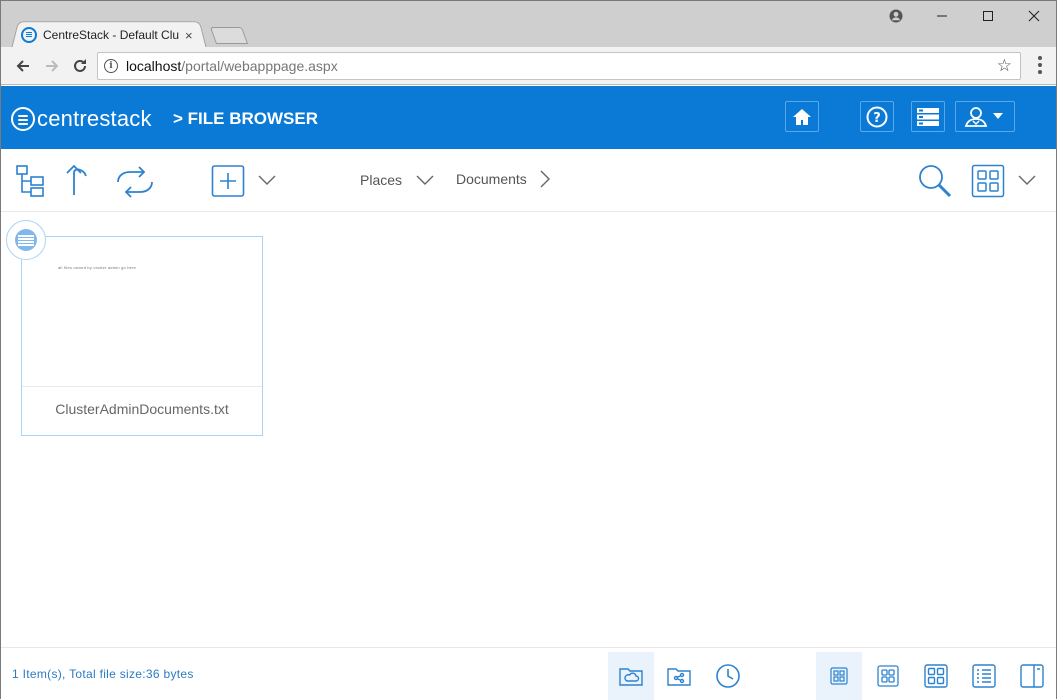 This screenshot has height=700, width=1057. Describe the element at coordinates (942, 16) in the screenshot. I see `minimize-icon` at that location.